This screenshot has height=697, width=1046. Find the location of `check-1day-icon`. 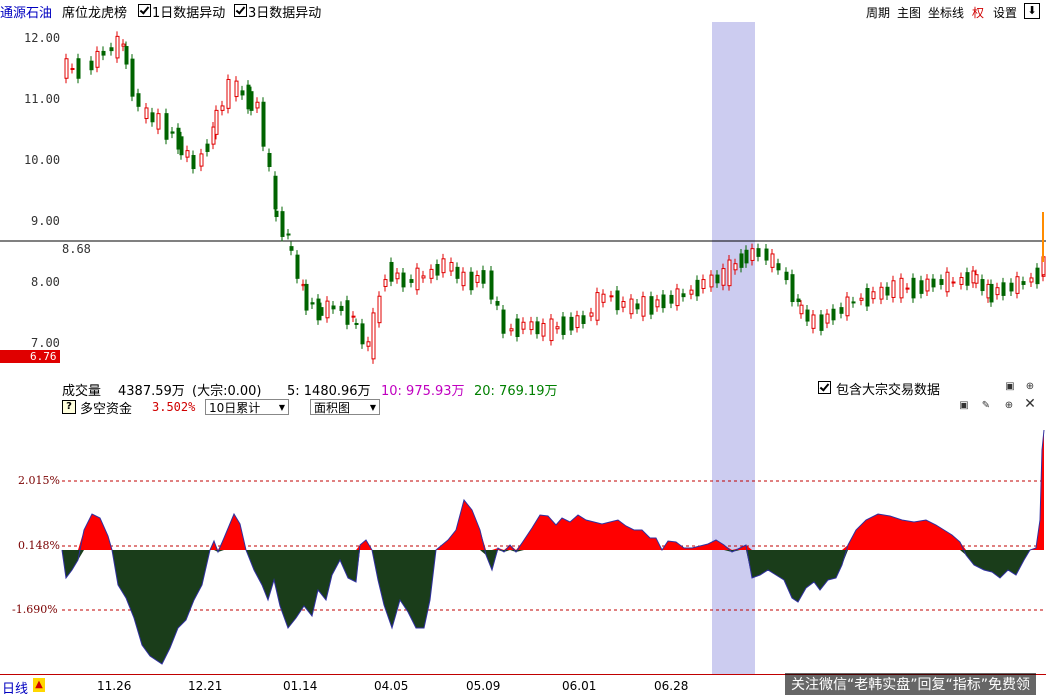

check-1day-icon is located at coordinates (144, 10).